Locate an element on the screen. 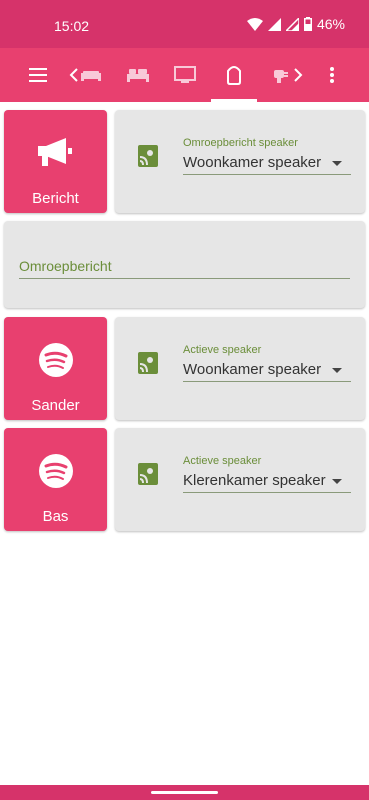  hamburger-menu-icon is located at coordinates (38, 75).